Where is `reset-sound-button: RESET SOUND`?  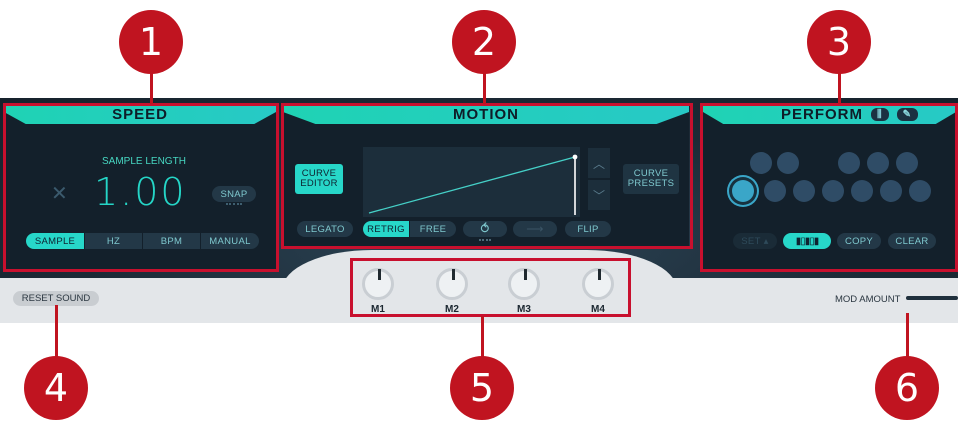 reset-sound-button: RESET SOUND is located at coordinates (56, 298).